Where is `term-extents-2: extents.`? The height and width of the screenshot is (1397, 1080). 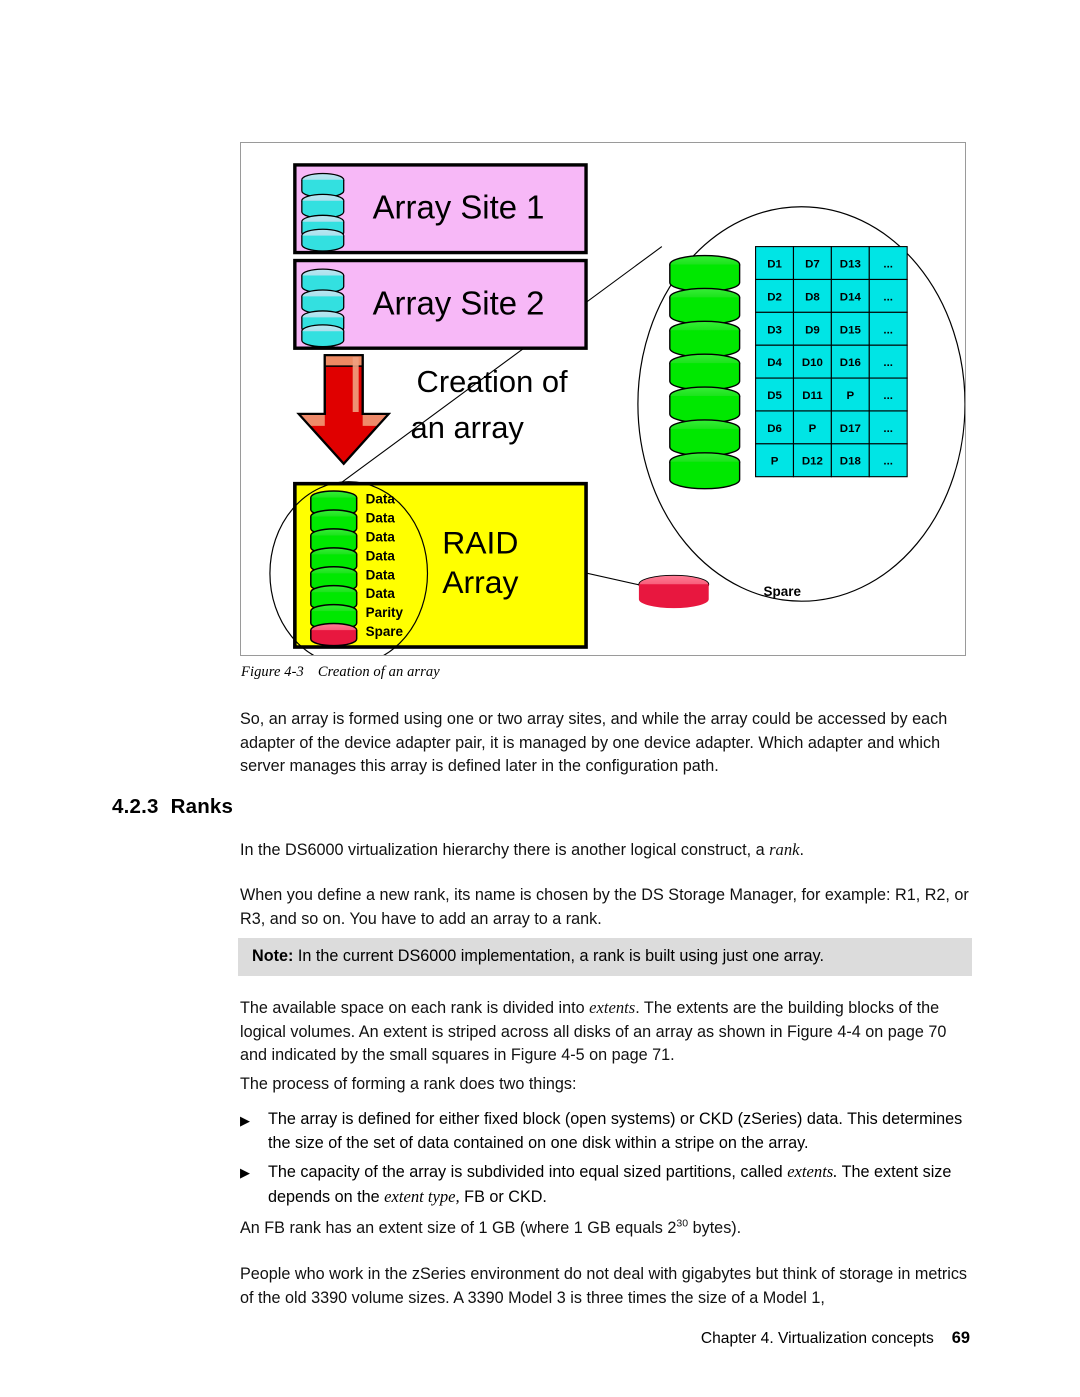 term-extents-2: extents. is located at coordinates (812, 1171).